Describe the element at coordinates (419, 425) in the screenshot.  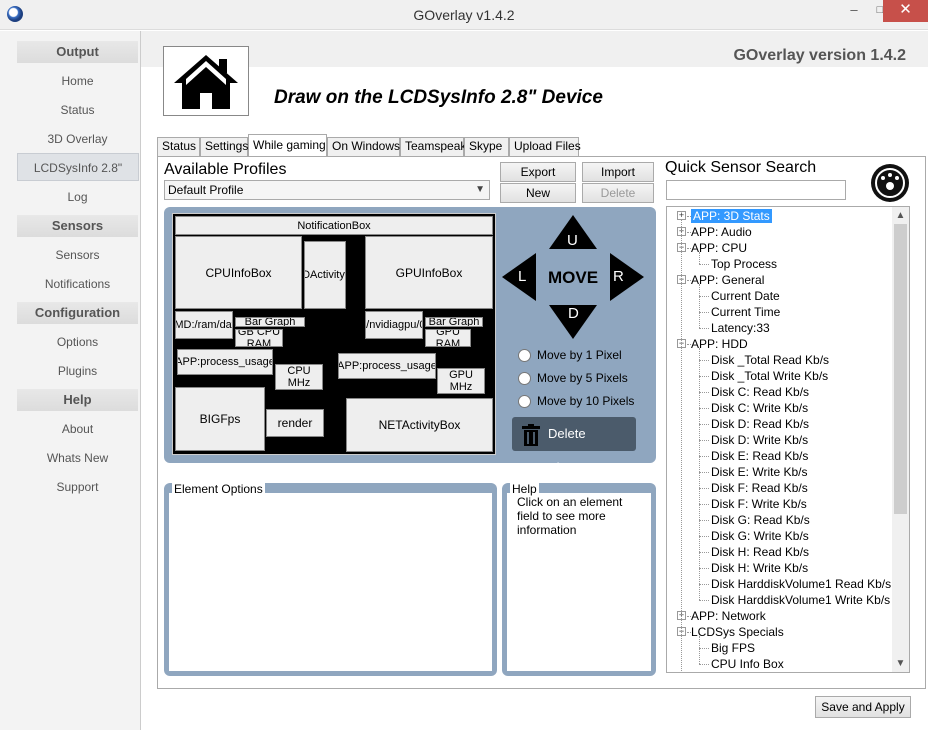
I see `canvas-element-netactivitybox: NETActivityBox` at that location.